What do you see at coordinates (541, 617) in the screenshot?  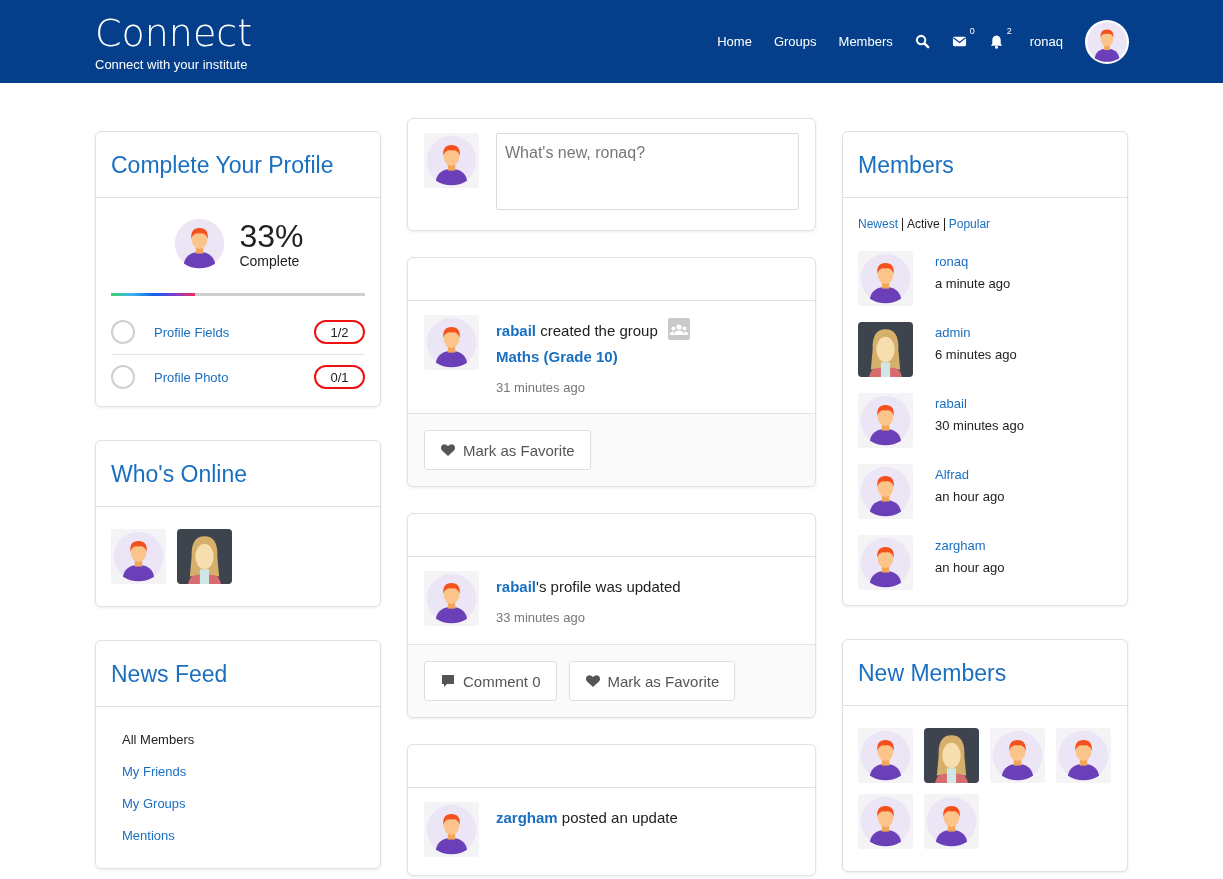 I see `activity-time: 33 minutes ago` at bounding box center [541, 617].